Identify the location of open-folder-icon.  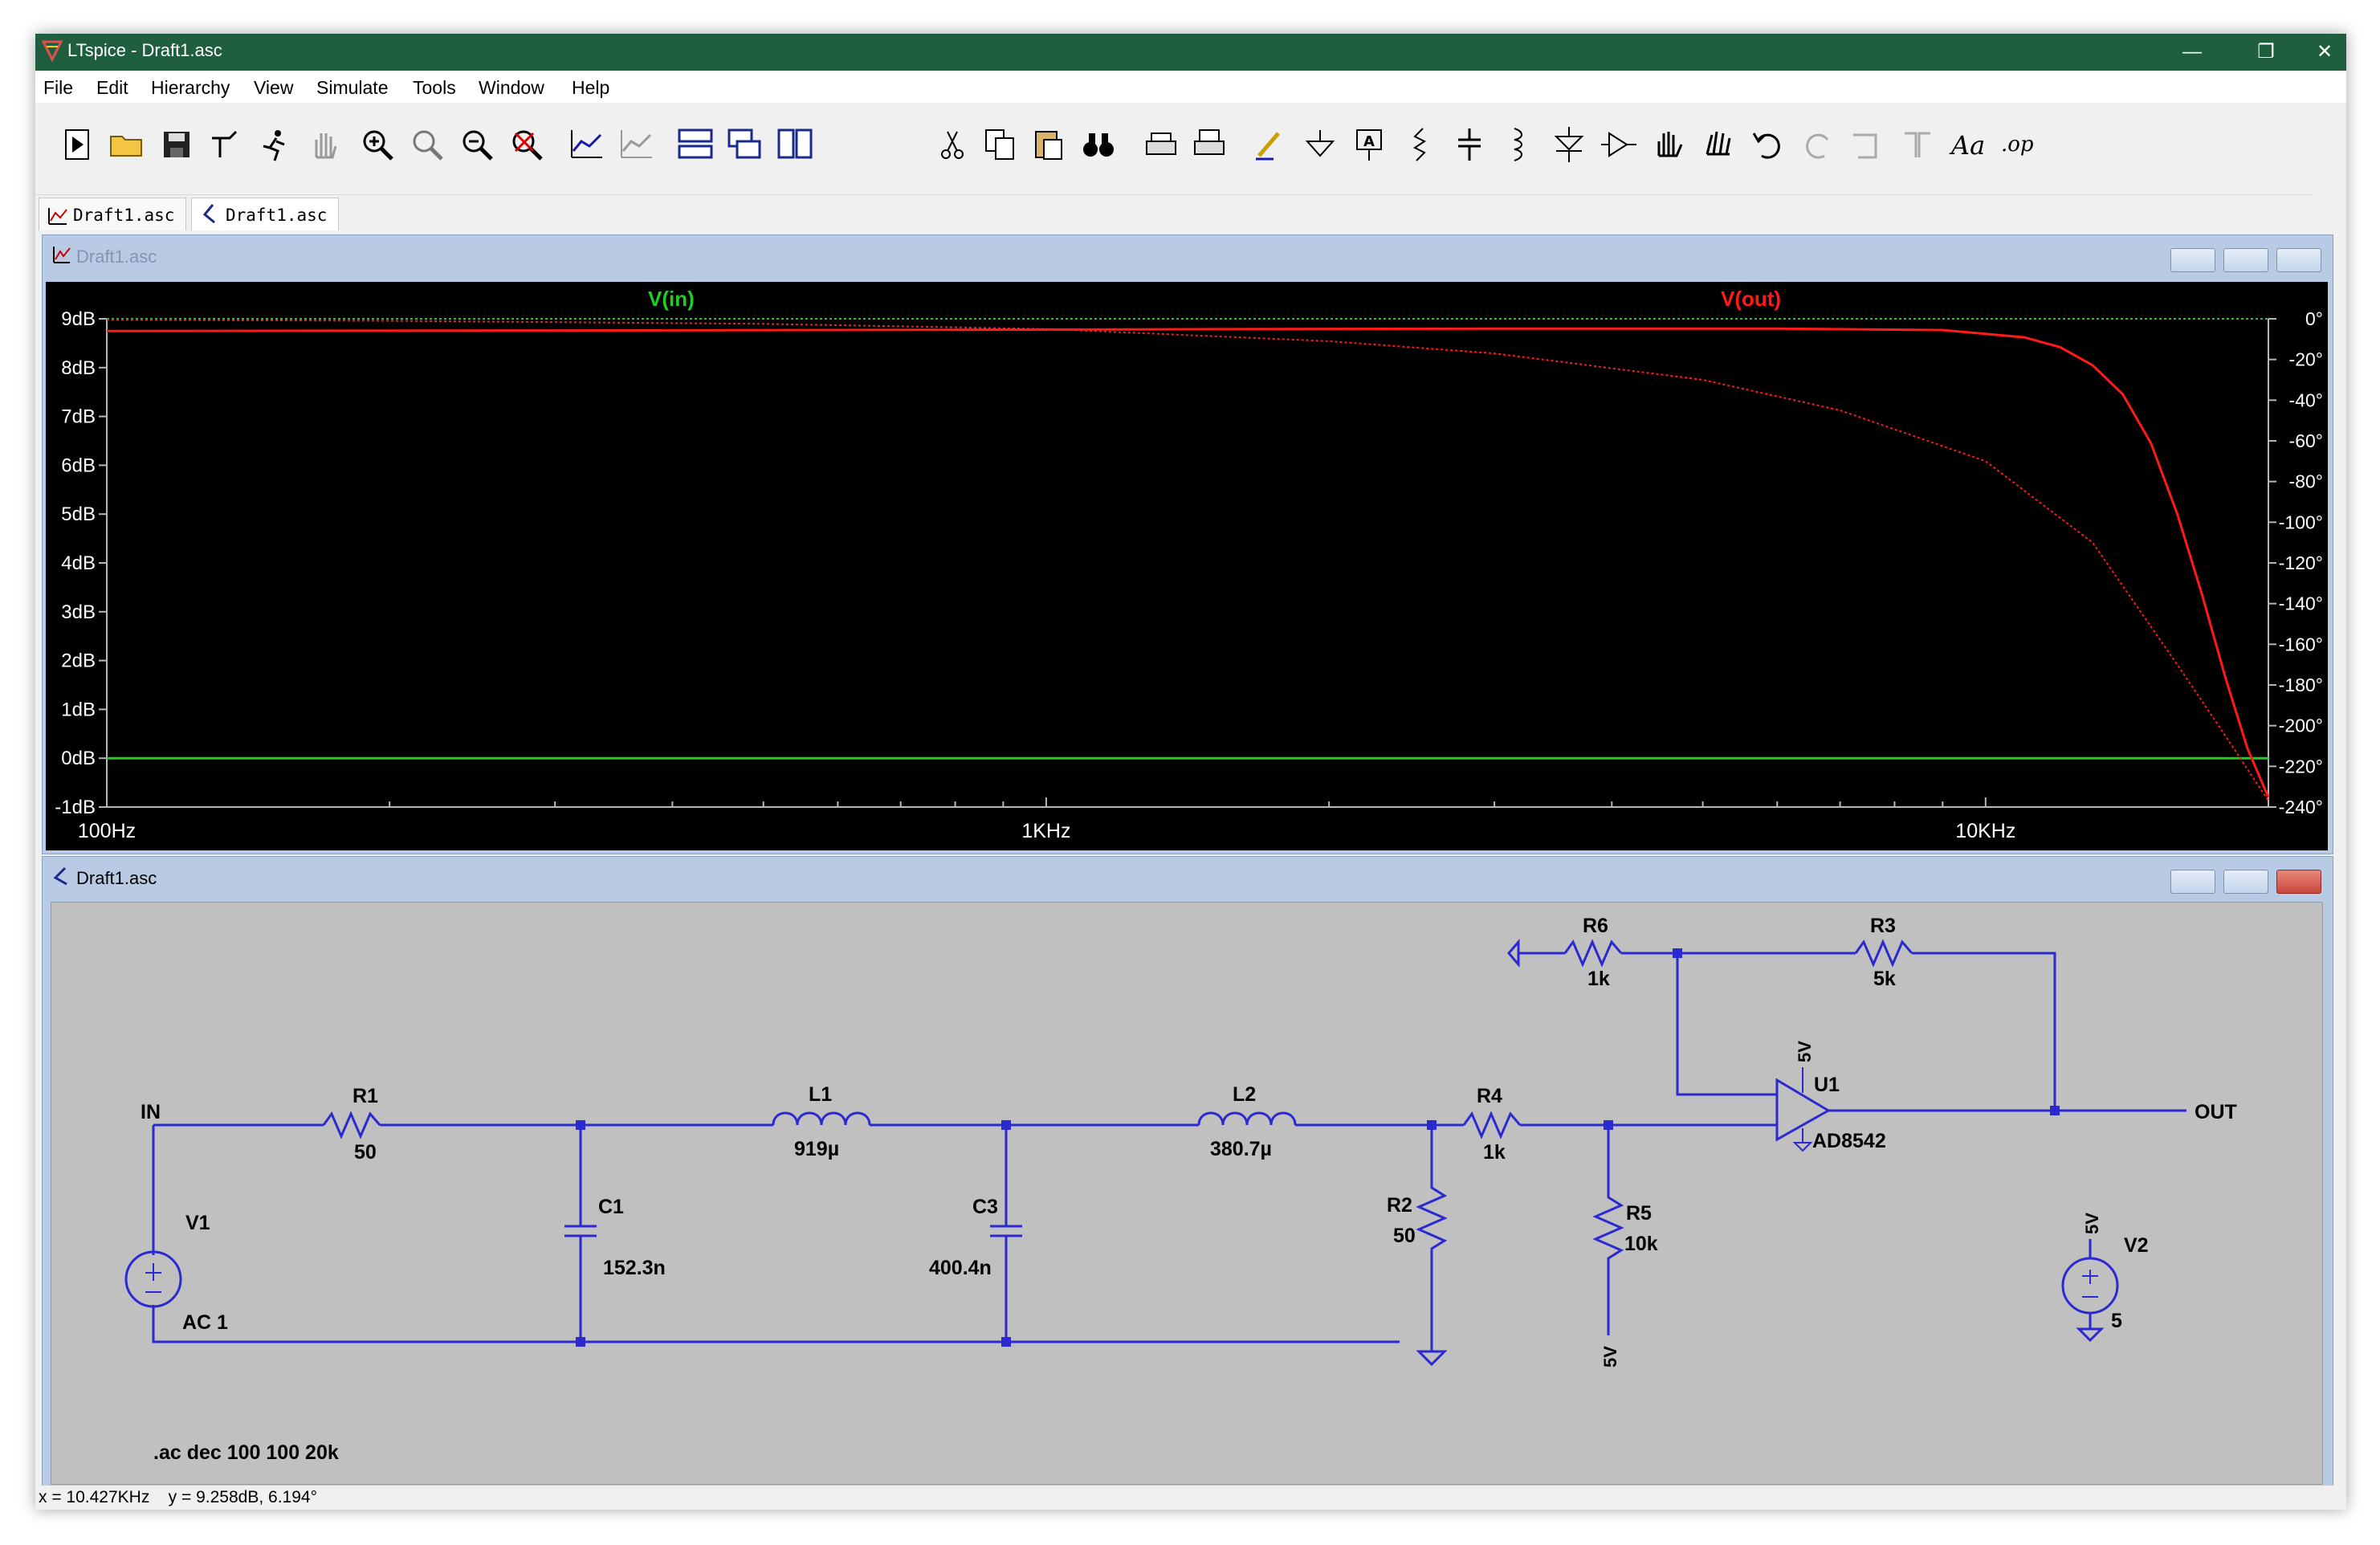
(127, 145).